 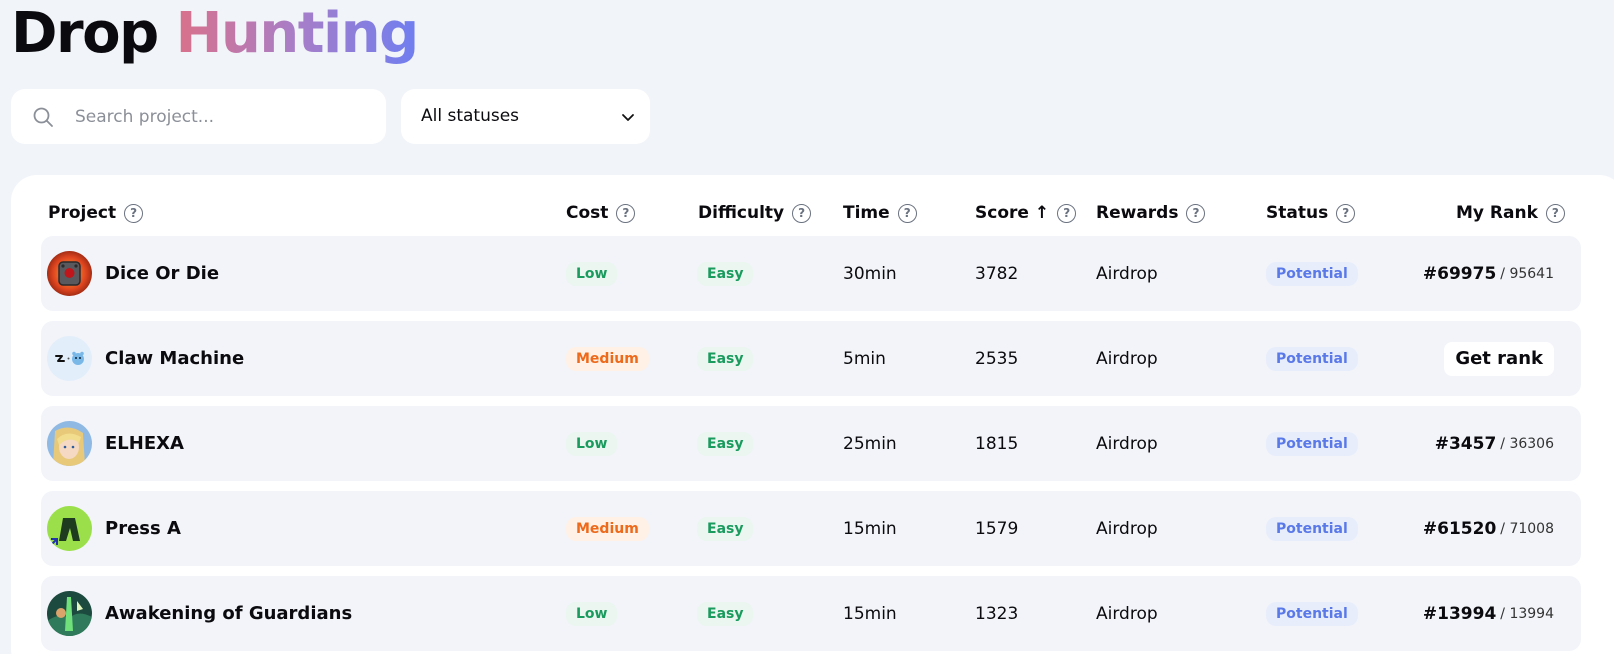 I want to click on header-cost-label: Cost, so click(x=587, y=213).